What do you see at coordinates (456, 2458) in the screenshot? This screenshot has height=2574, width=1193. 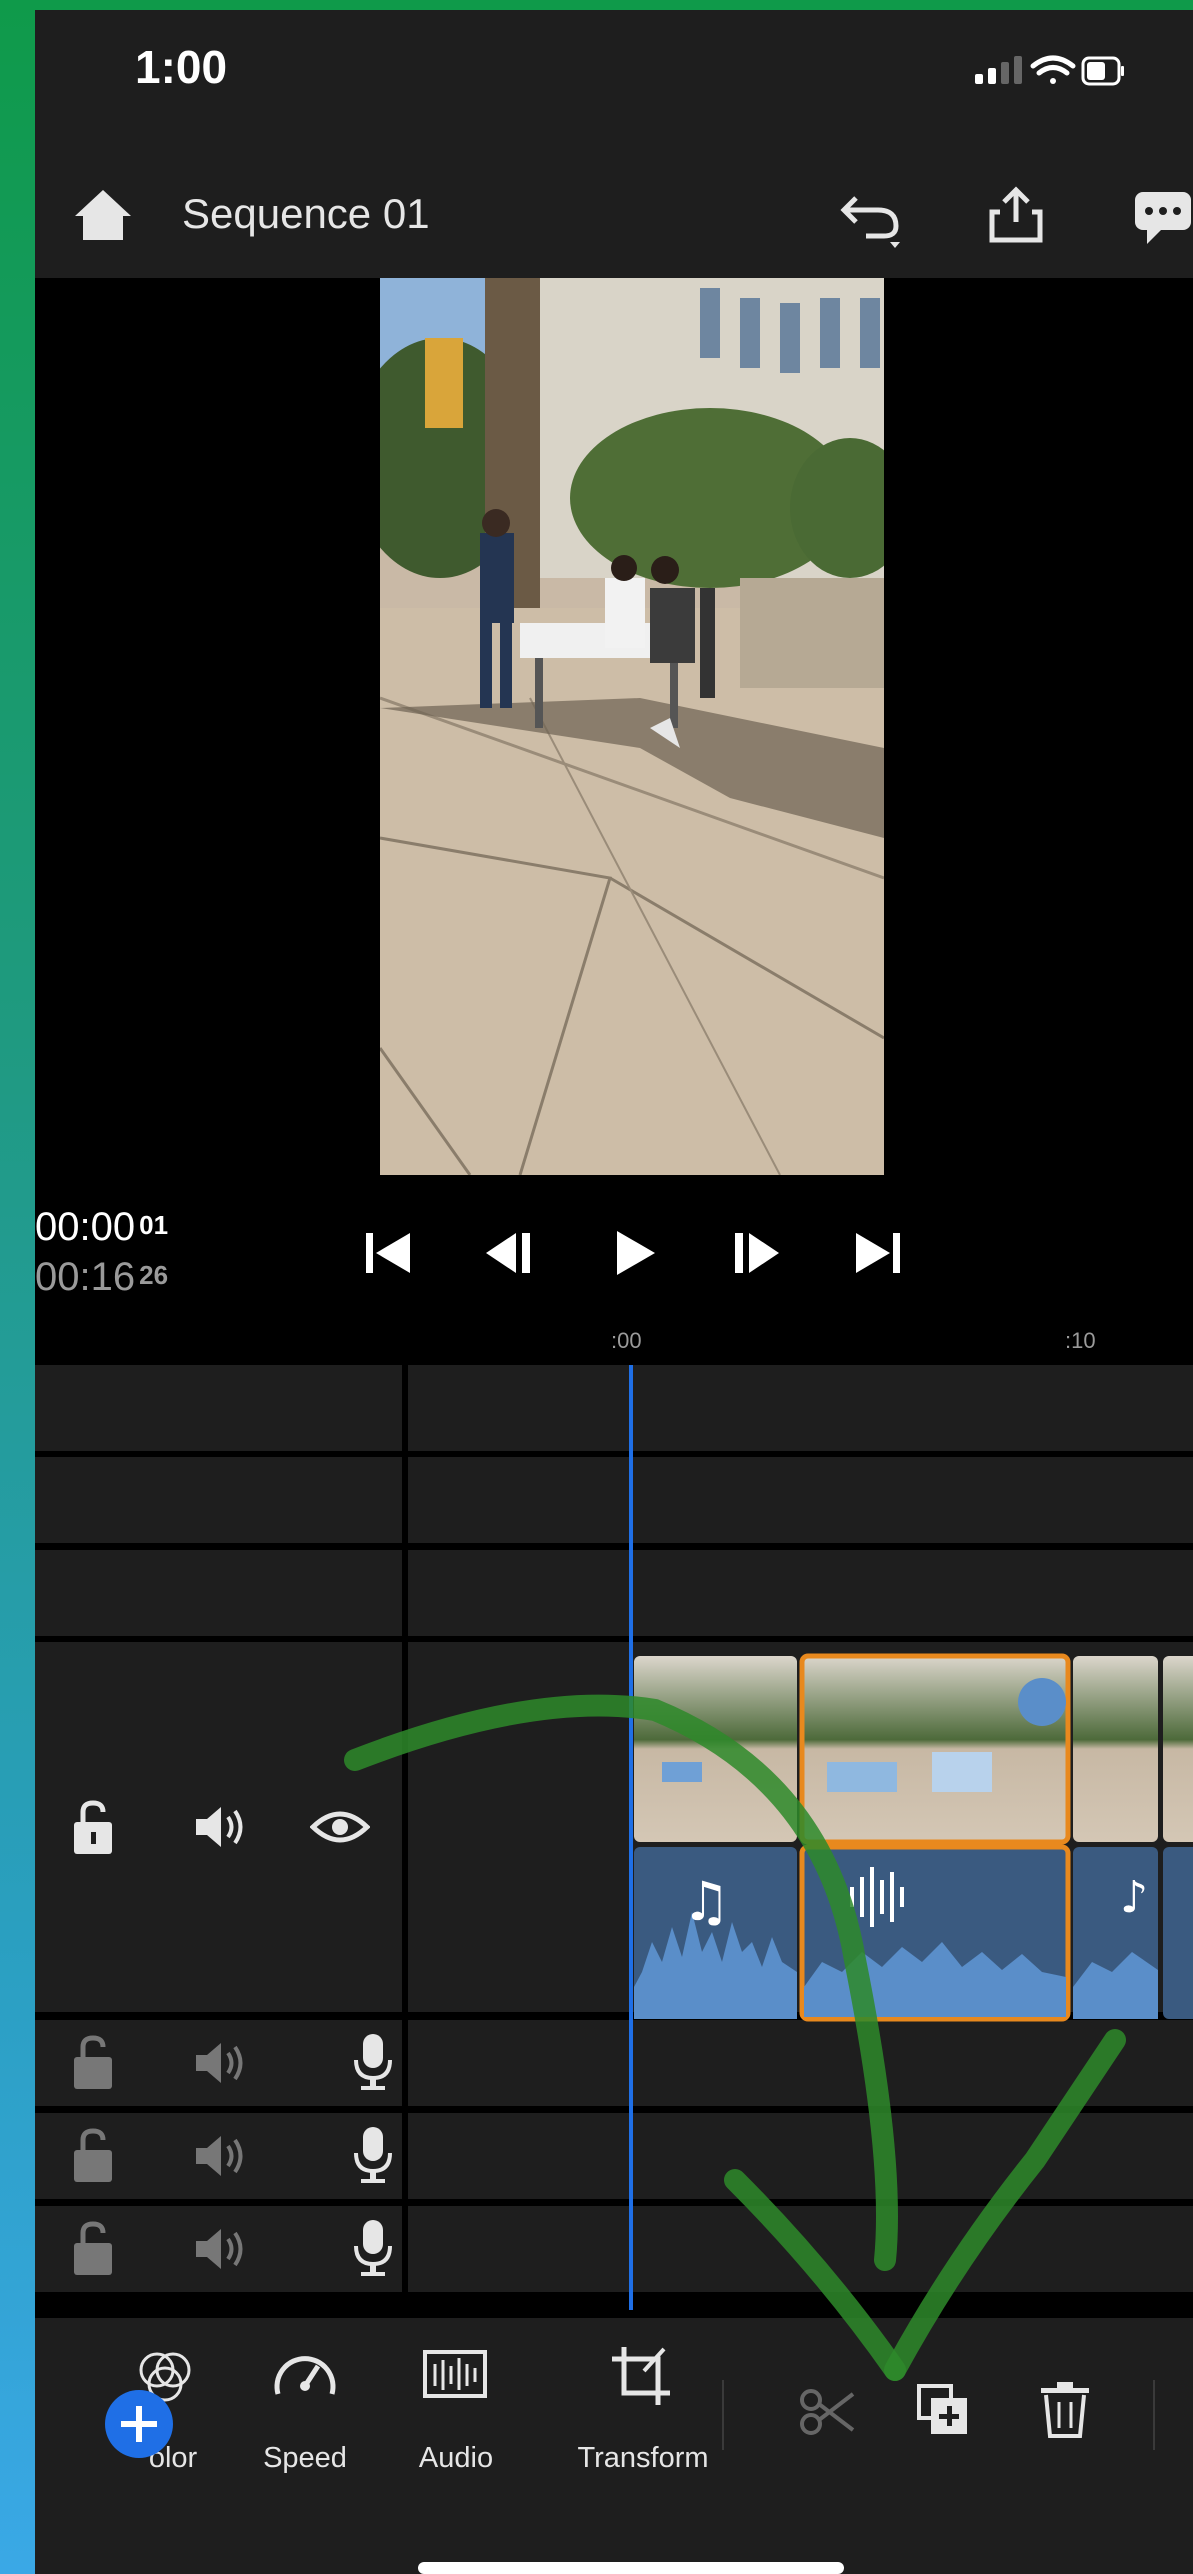 I see `audio-label: Audio` at bounding box center [456, 2458].